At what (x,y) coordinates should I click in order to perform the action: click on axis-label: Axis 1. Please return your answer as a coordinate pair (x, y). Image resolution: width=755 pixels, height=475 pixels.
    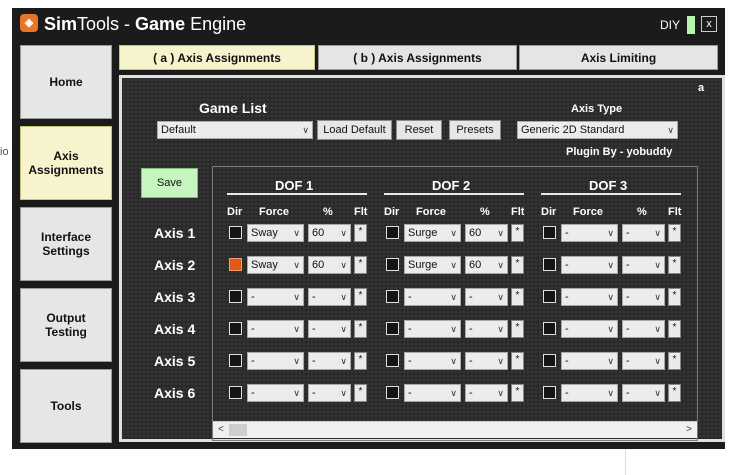
    Looking at the image, I should click on (175, 233).